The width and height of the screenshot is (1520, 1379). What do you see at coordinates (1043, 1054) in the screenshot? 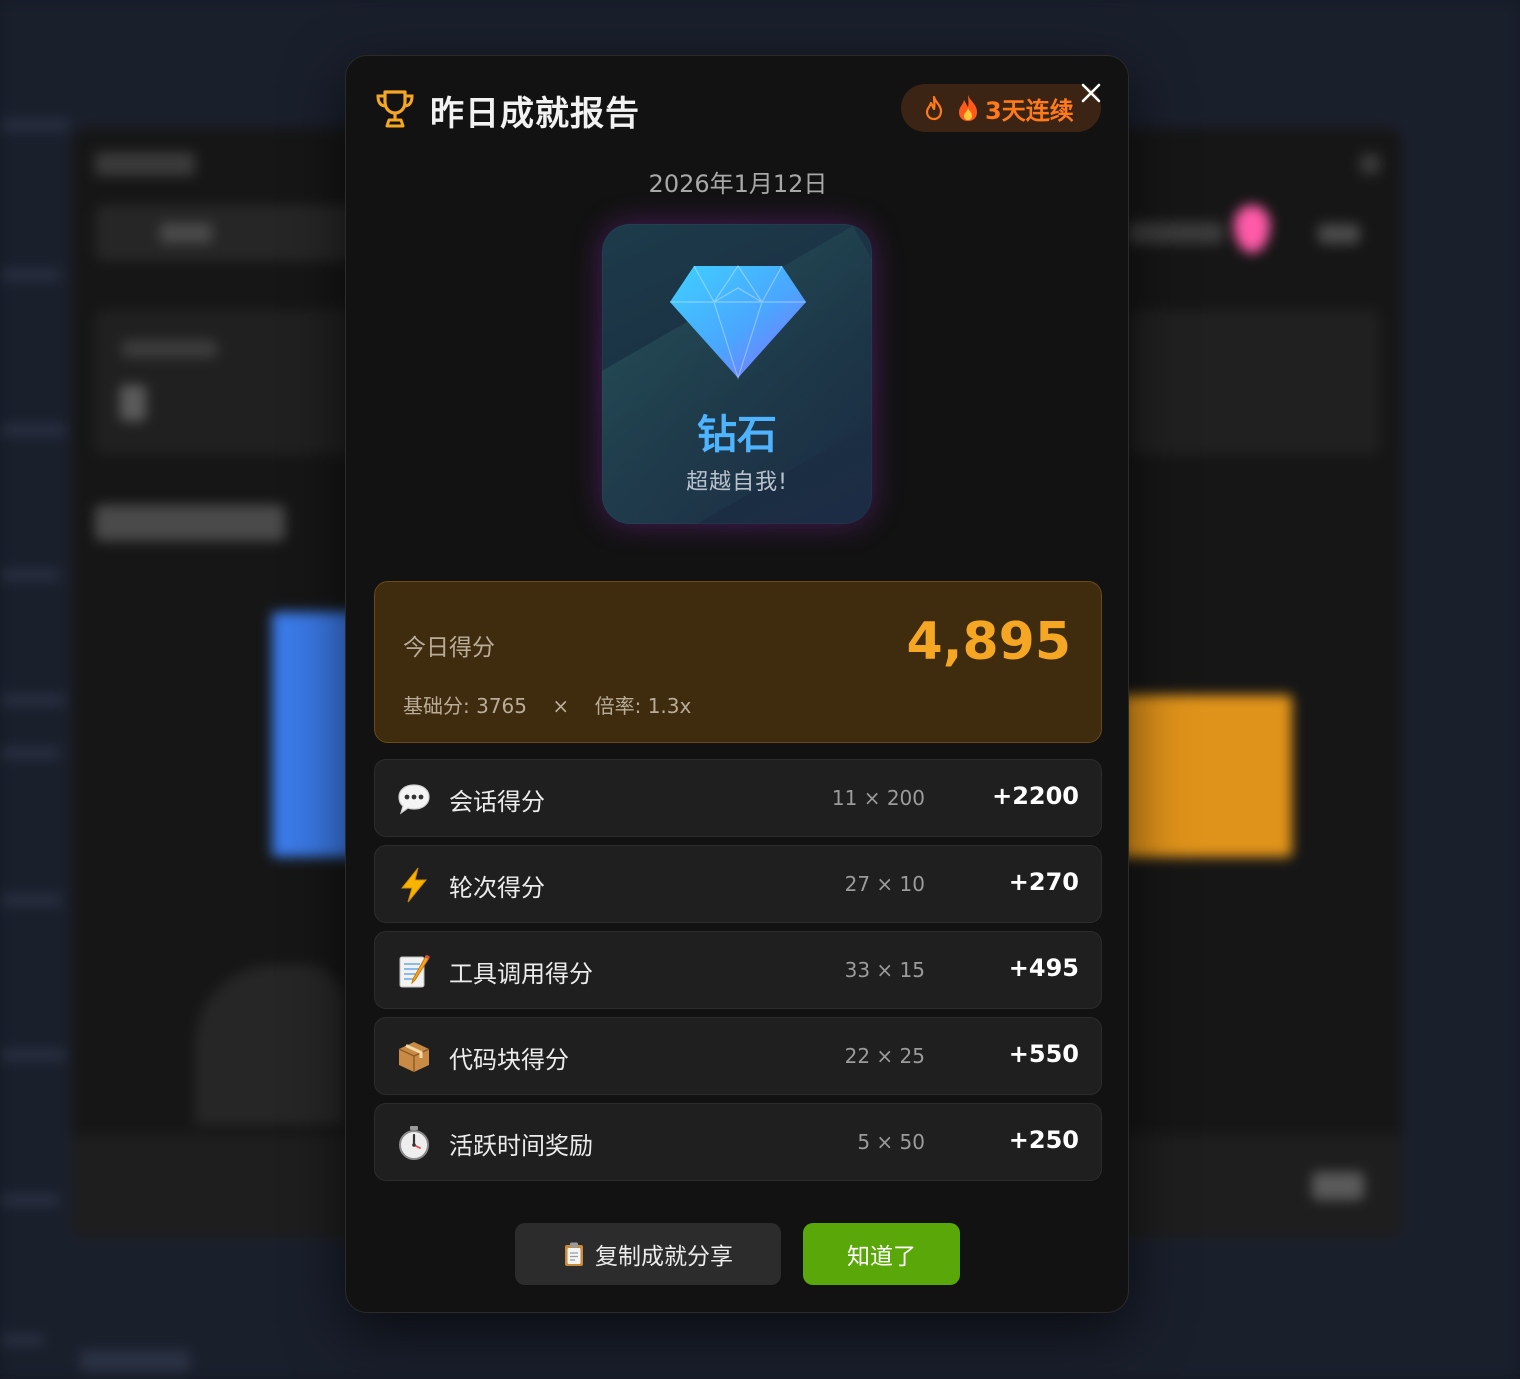
I see `row-points: +550` at bounding box center [1043, 1054].